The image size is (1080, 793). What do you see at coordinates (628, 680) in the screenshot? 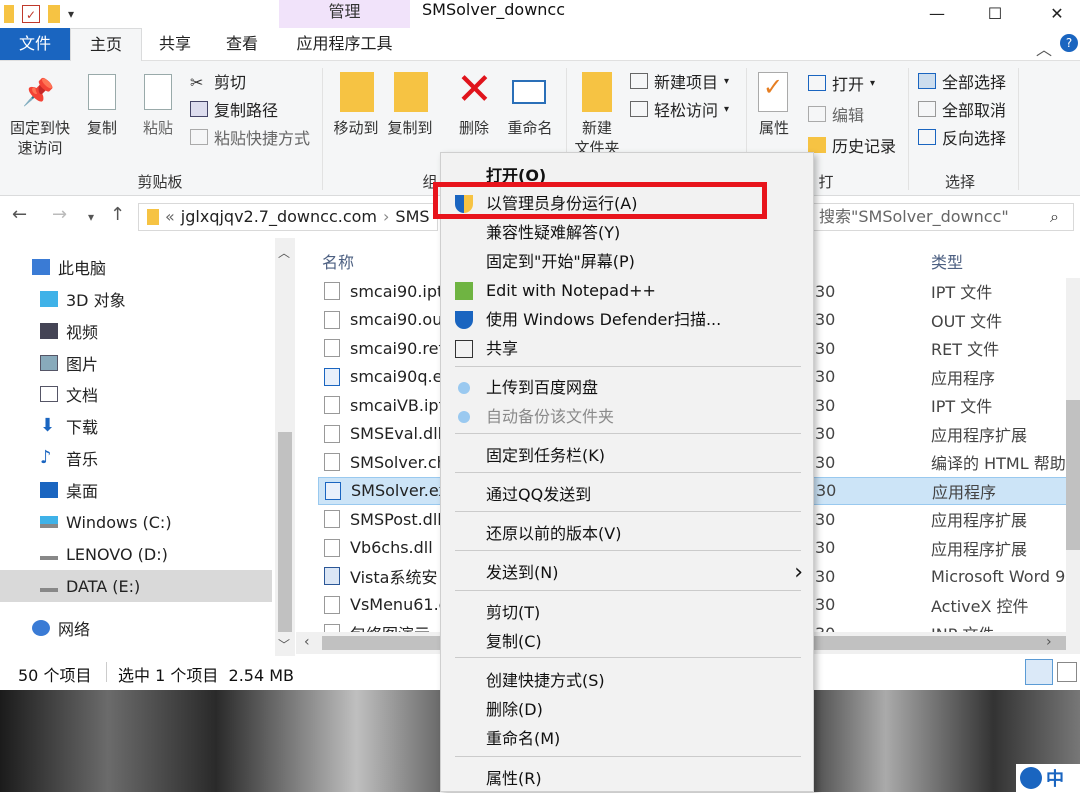
I see `menu-item-create-shortcut: 创建快捷方式(S)` at bounding box center [628, 680].